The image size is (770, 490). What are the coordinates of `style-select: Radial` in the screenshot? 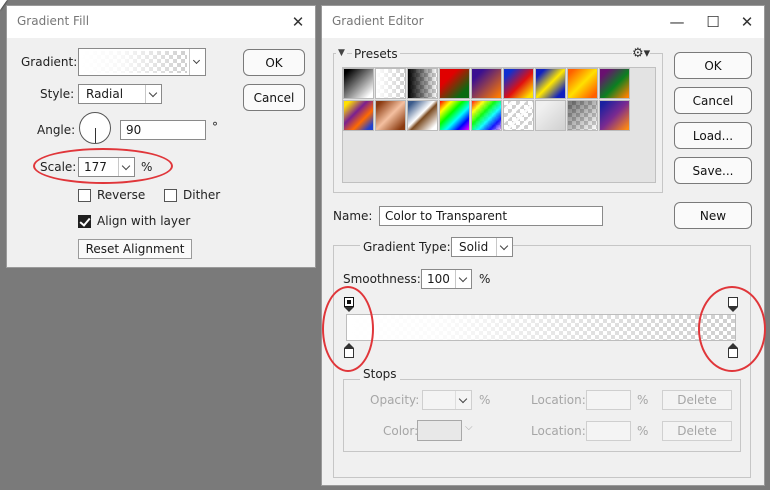 It's located at (120, 94).